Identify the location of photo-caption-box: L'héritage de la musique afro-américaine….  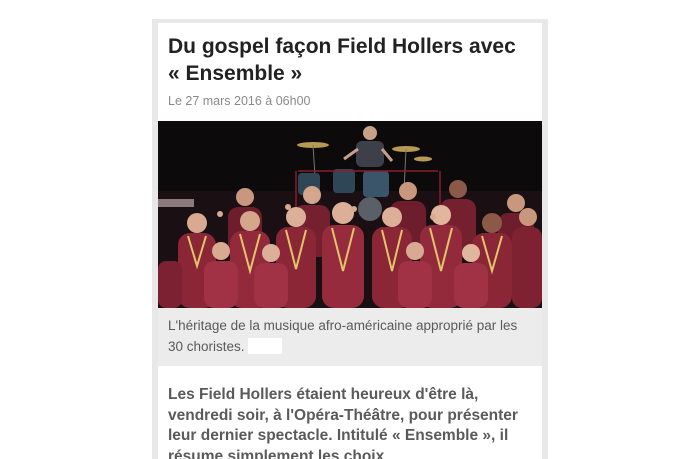
(350, 337).